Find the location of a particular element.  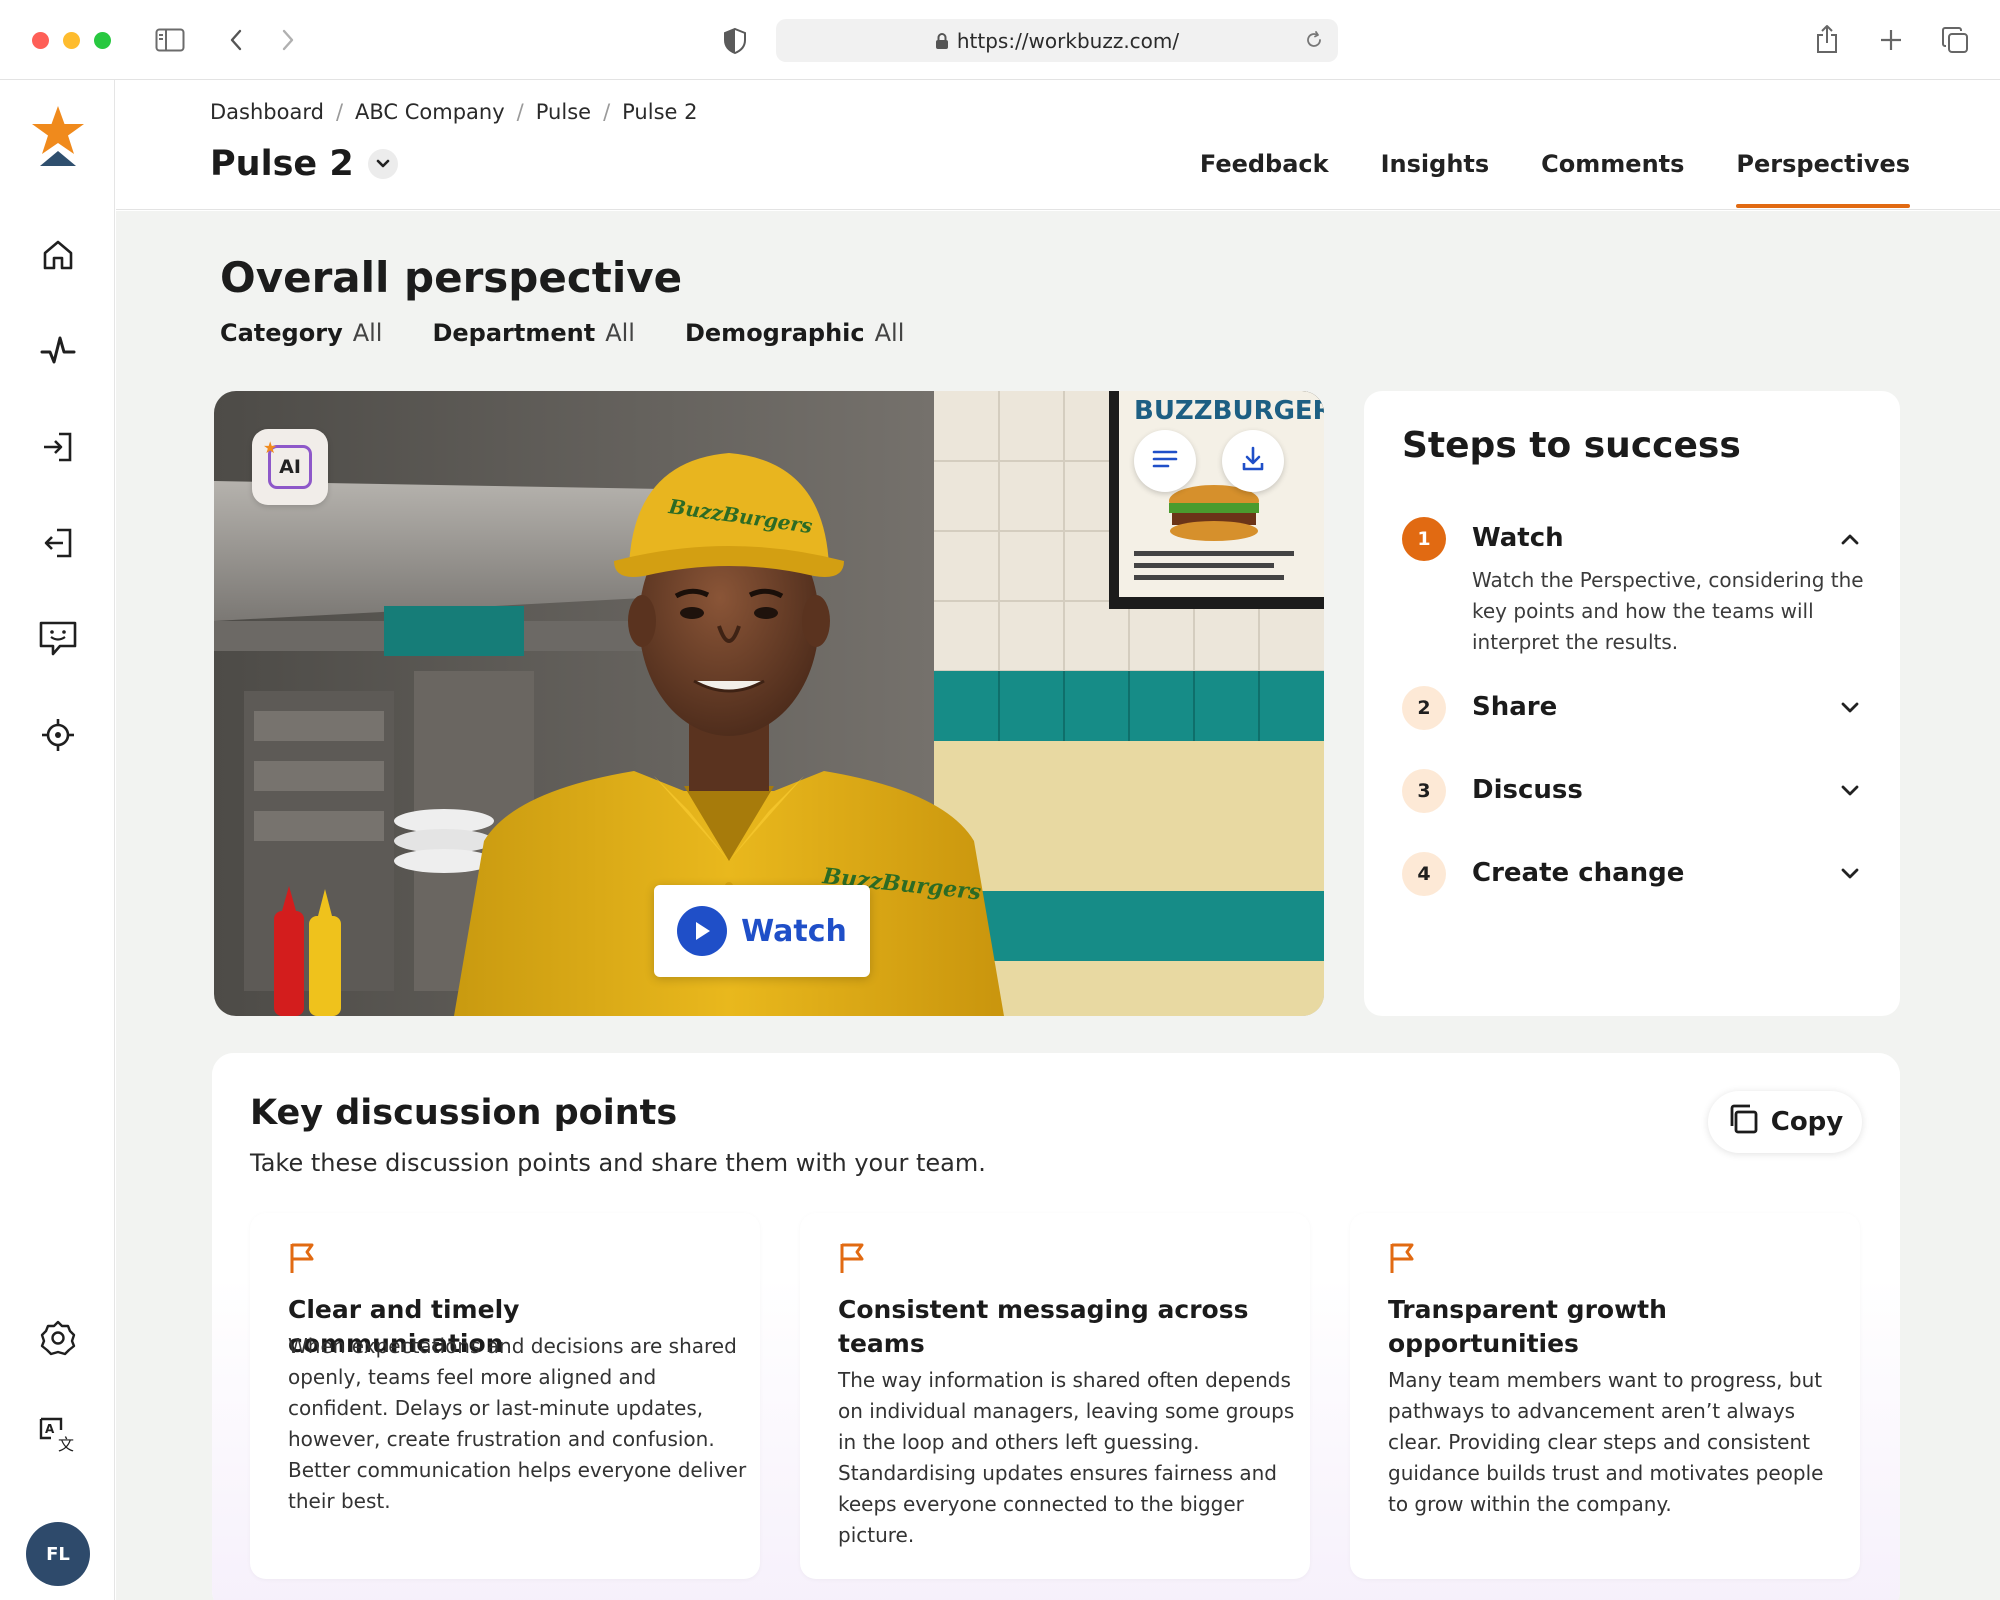

lock-icon is located at coordinates (942, 41).